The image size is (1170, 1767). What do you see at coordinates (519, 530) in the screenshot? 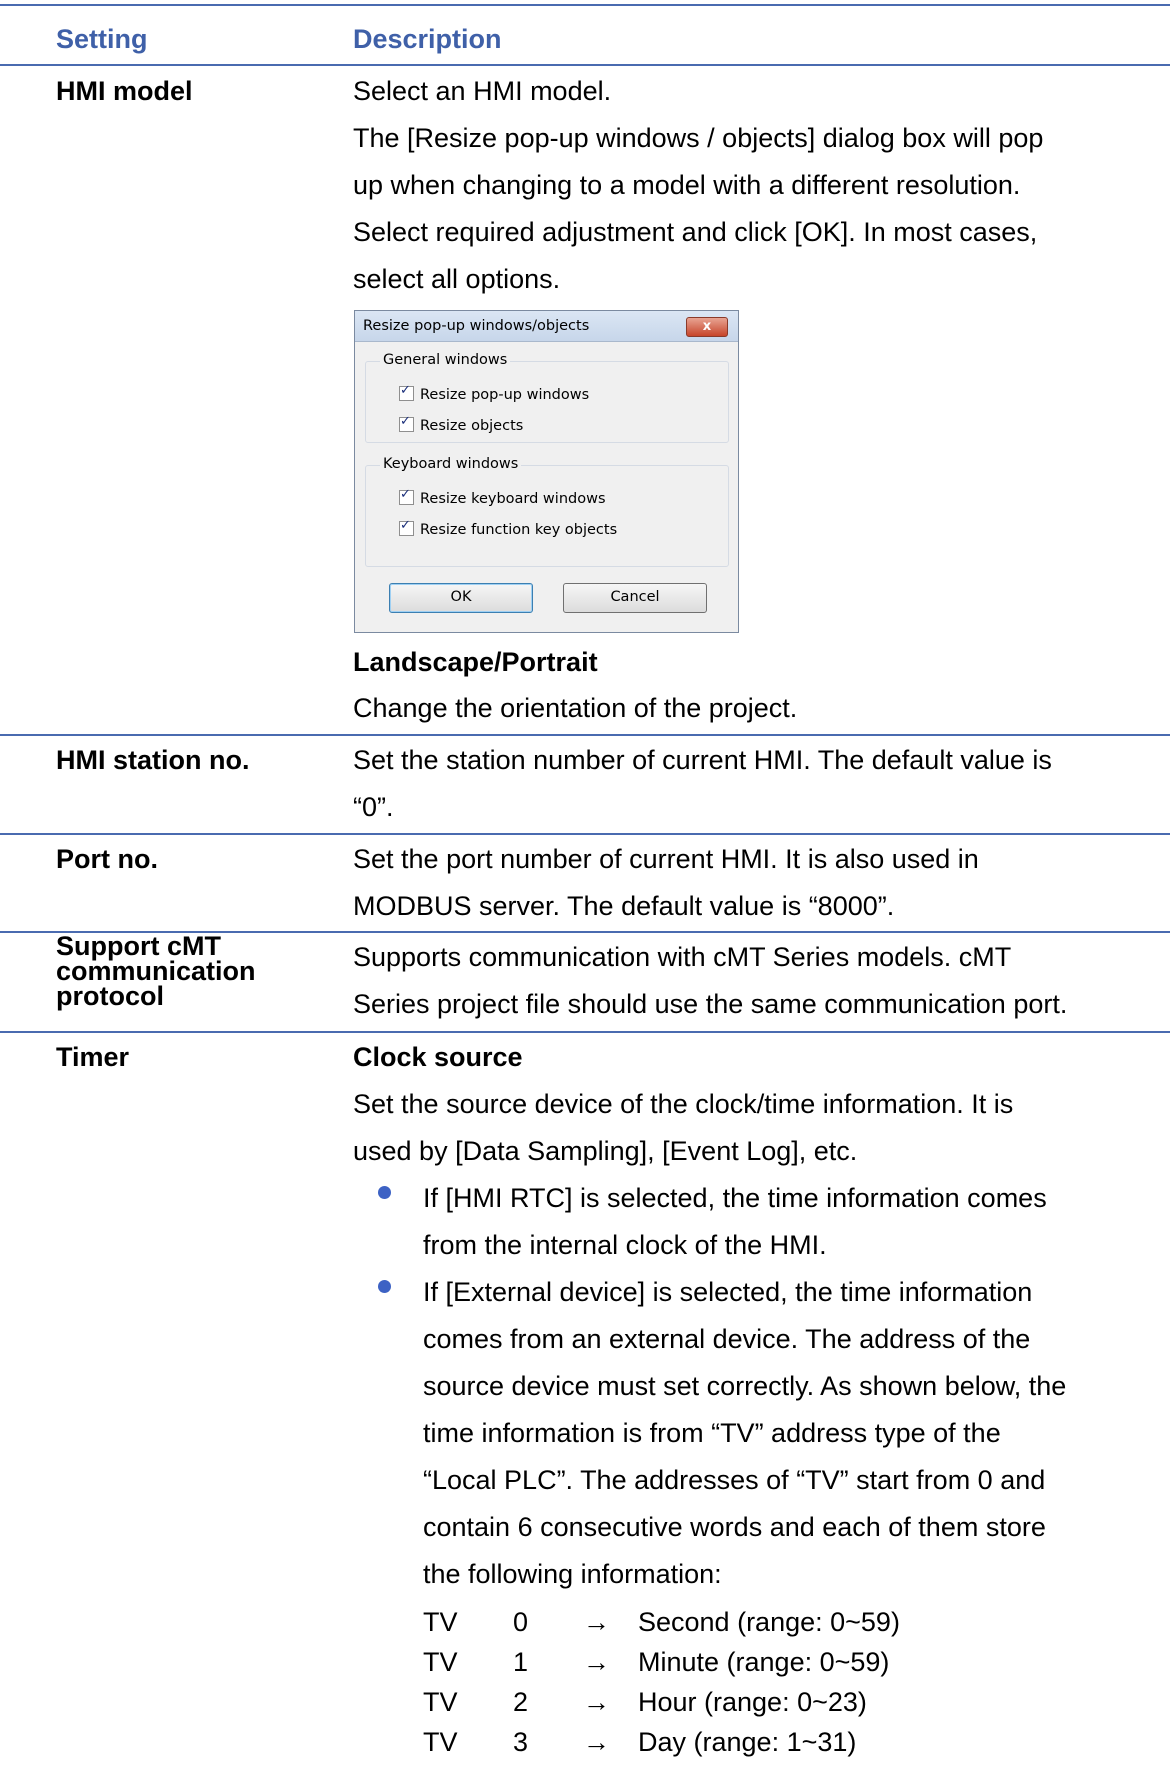
I see `checkbox-label: Resize function key objects` at bounding box center [519, 530].